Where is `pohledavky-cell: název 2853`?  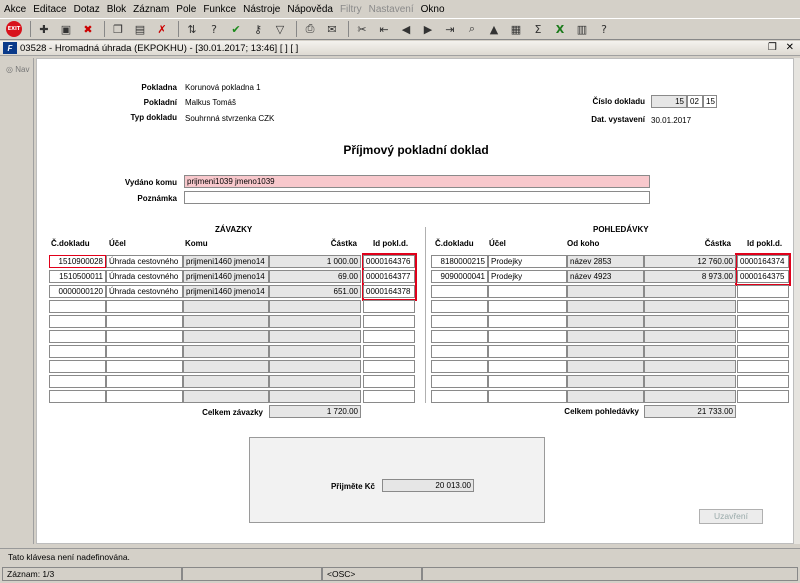 pohledavky-cell: název 2853 is located at coordinates (605, 261).